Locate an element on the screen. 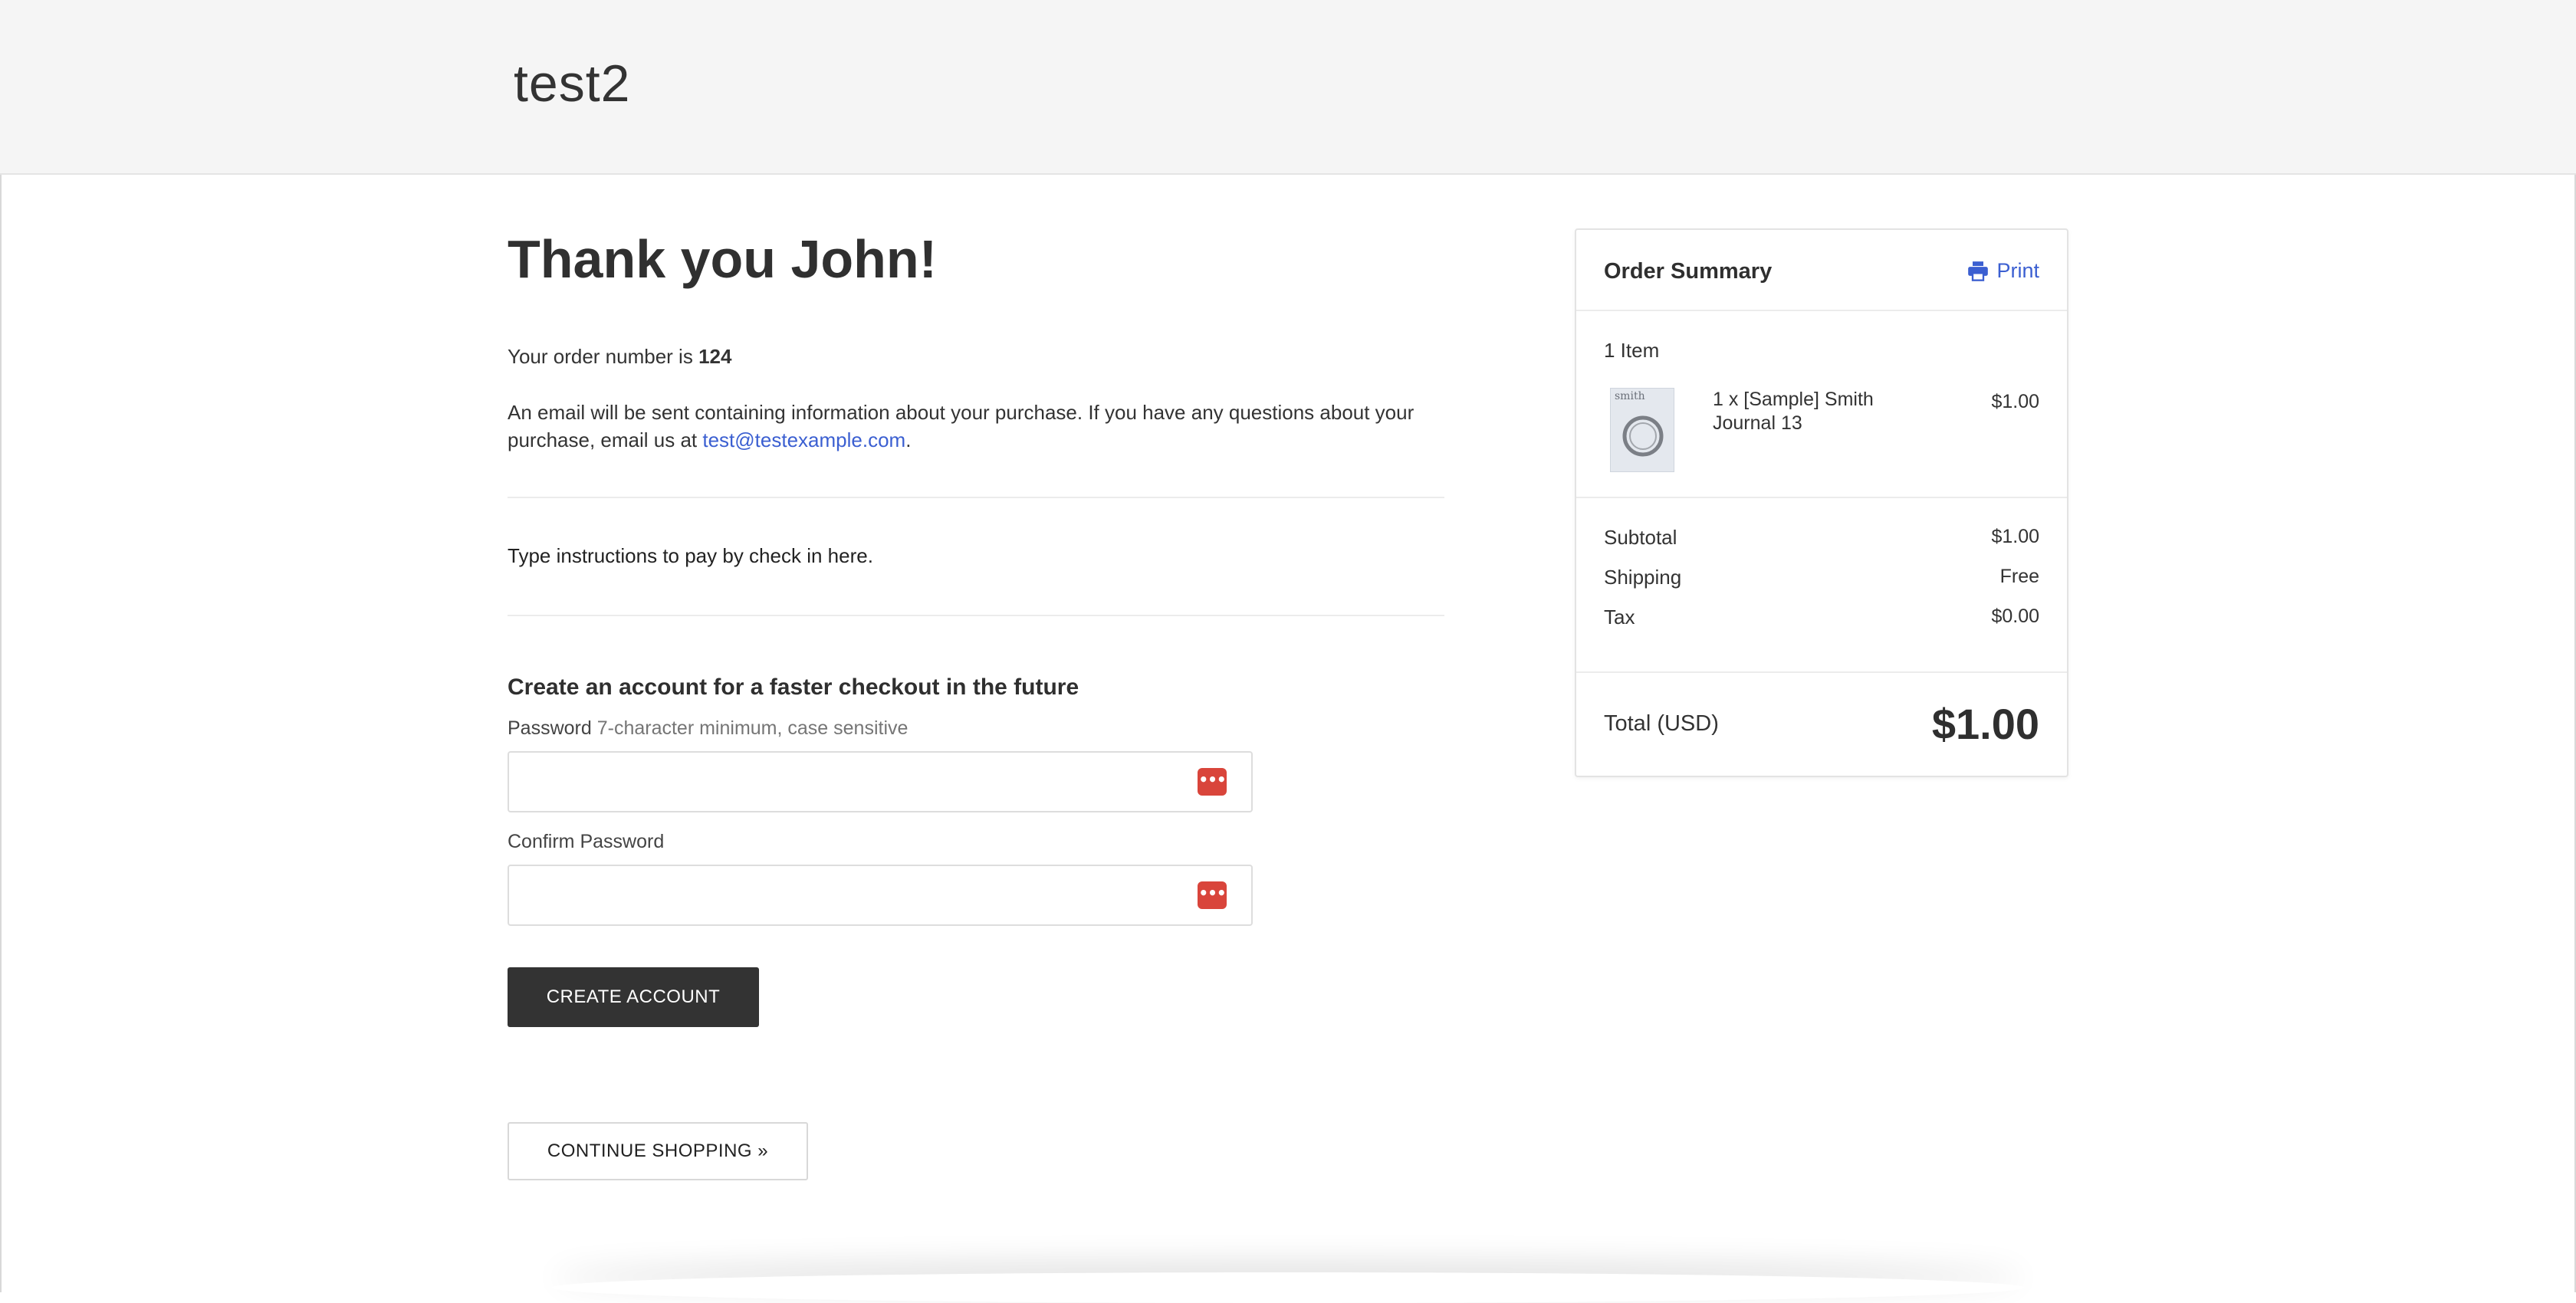 The width and height of the screenshot is (2576, 1303). order-summary-title: Order Summary is located at coordinates (1688, 271).